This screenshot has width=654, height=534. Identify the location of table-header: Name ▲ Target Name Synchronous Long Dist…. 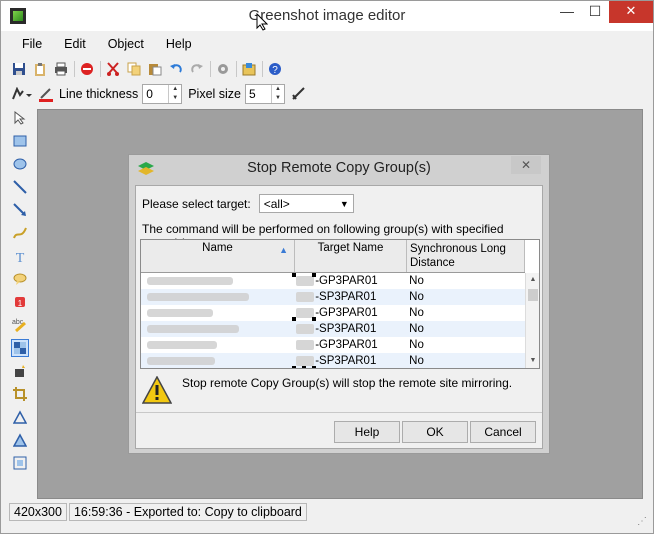
(333, 256).